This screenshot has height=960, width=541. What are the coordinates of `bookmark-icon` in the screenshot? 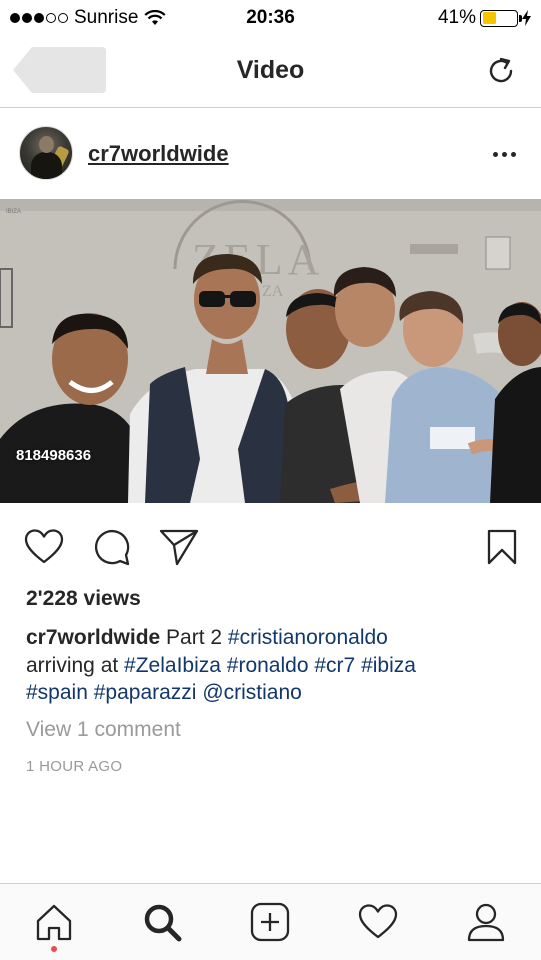 It's located at (502, 547).